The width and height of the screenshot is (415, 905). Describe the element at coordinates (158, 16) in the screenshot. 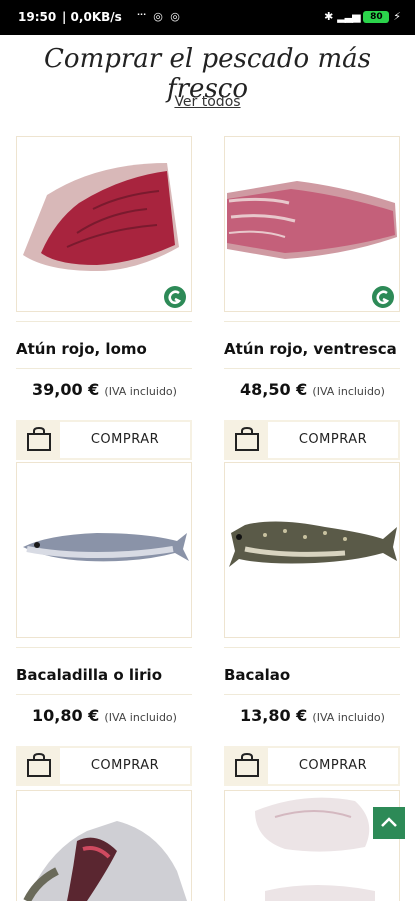

I see `whatsapp-icon: ◎` at that location.